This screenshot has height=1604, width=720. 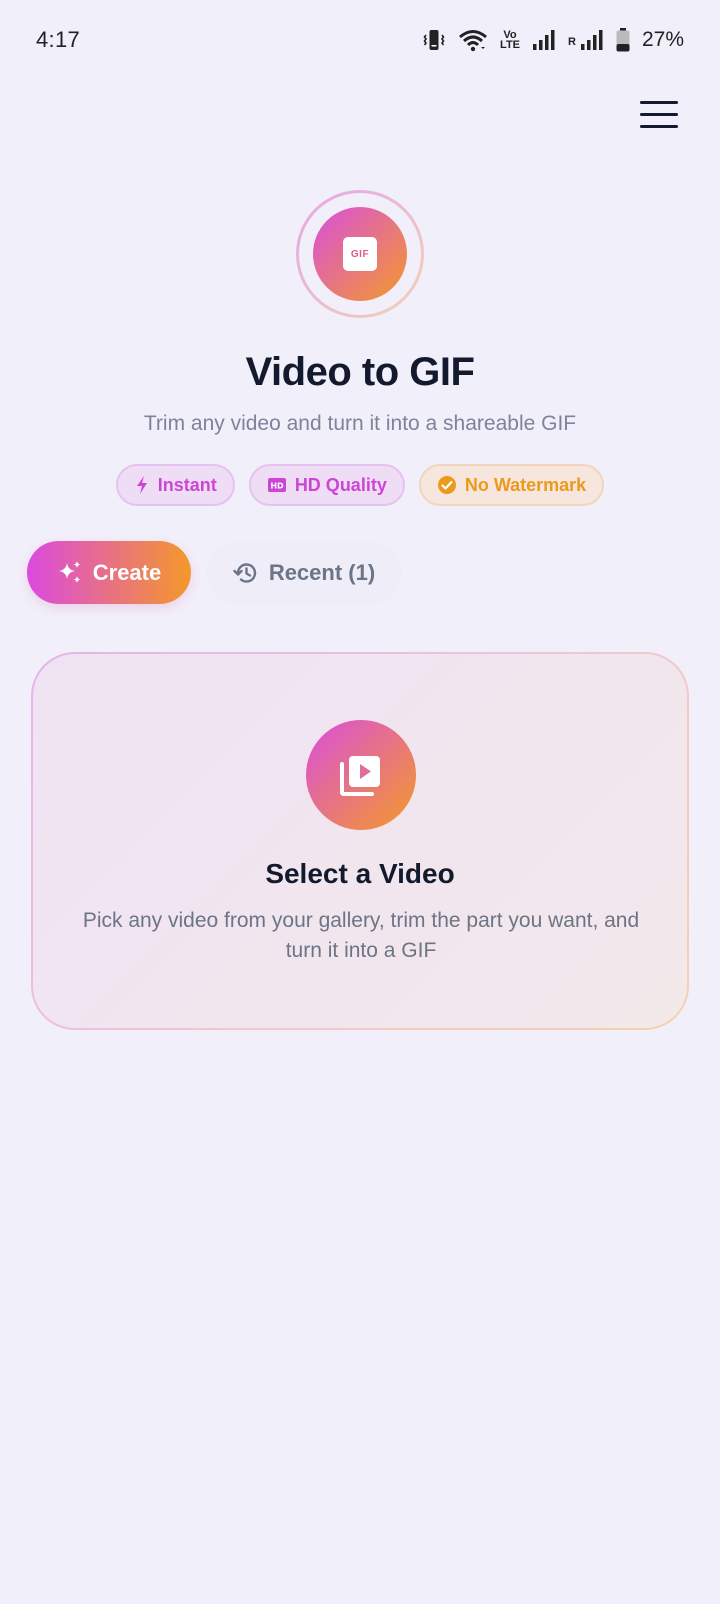 What do you see at coordinates (662, 39) in the screenshot?
I see `battery-level: 27%` at bounding box center [662, 39].